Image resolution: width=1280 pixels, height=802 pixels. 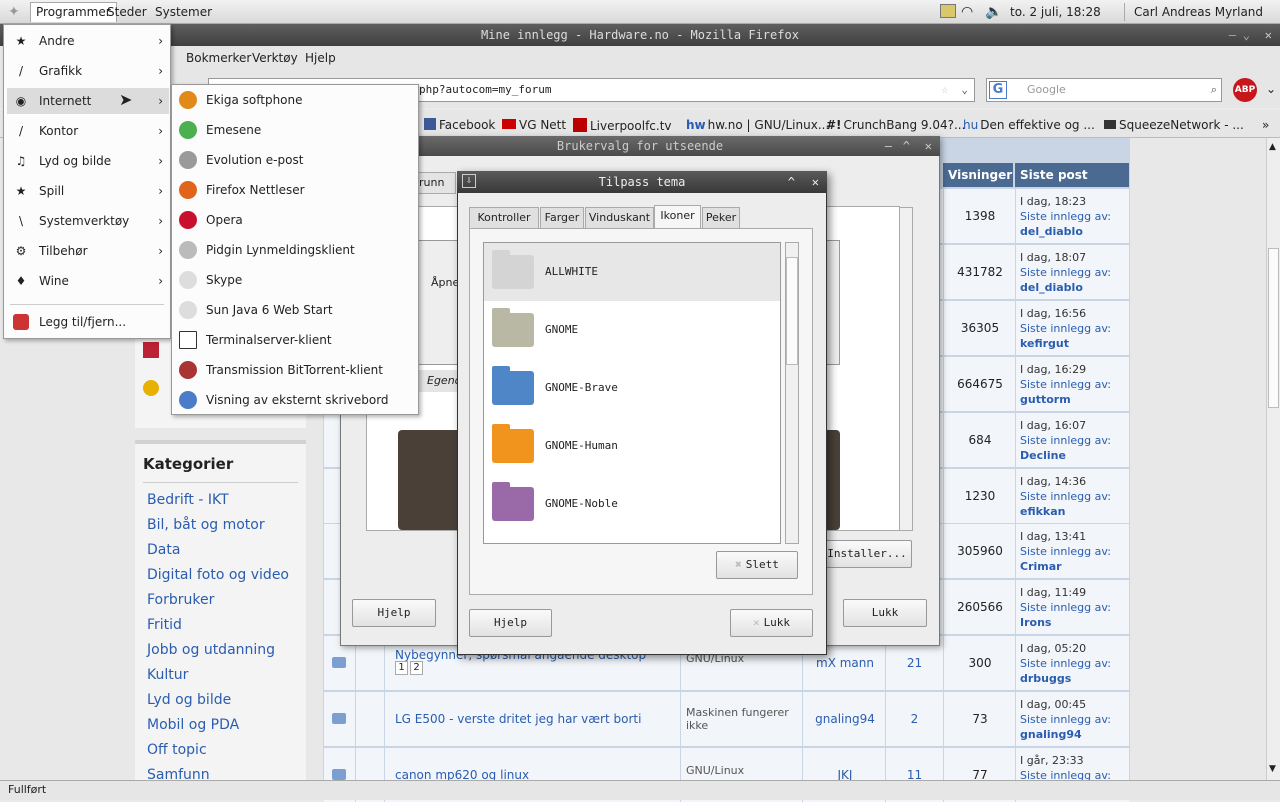 I want to click on category-link: Fritid, so click(x=164, y=625).